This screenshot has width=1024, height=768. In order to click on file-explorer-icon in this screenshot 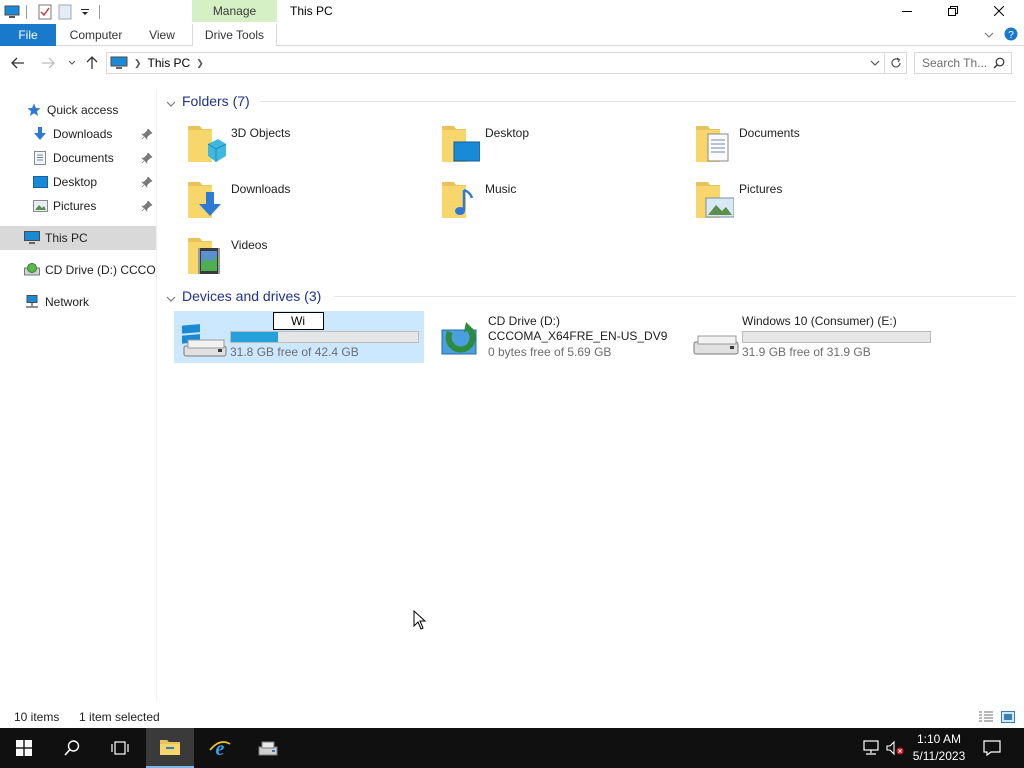, I will do `click(170, 747)`.